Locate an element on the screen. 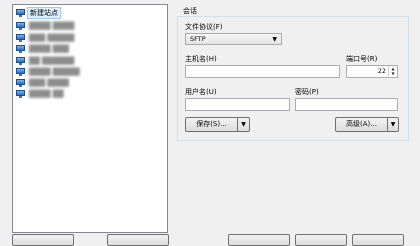 The height and width of the screenshot is (246, 420). tree-item-site: ████ █████ is located at coordinates (48, 72).